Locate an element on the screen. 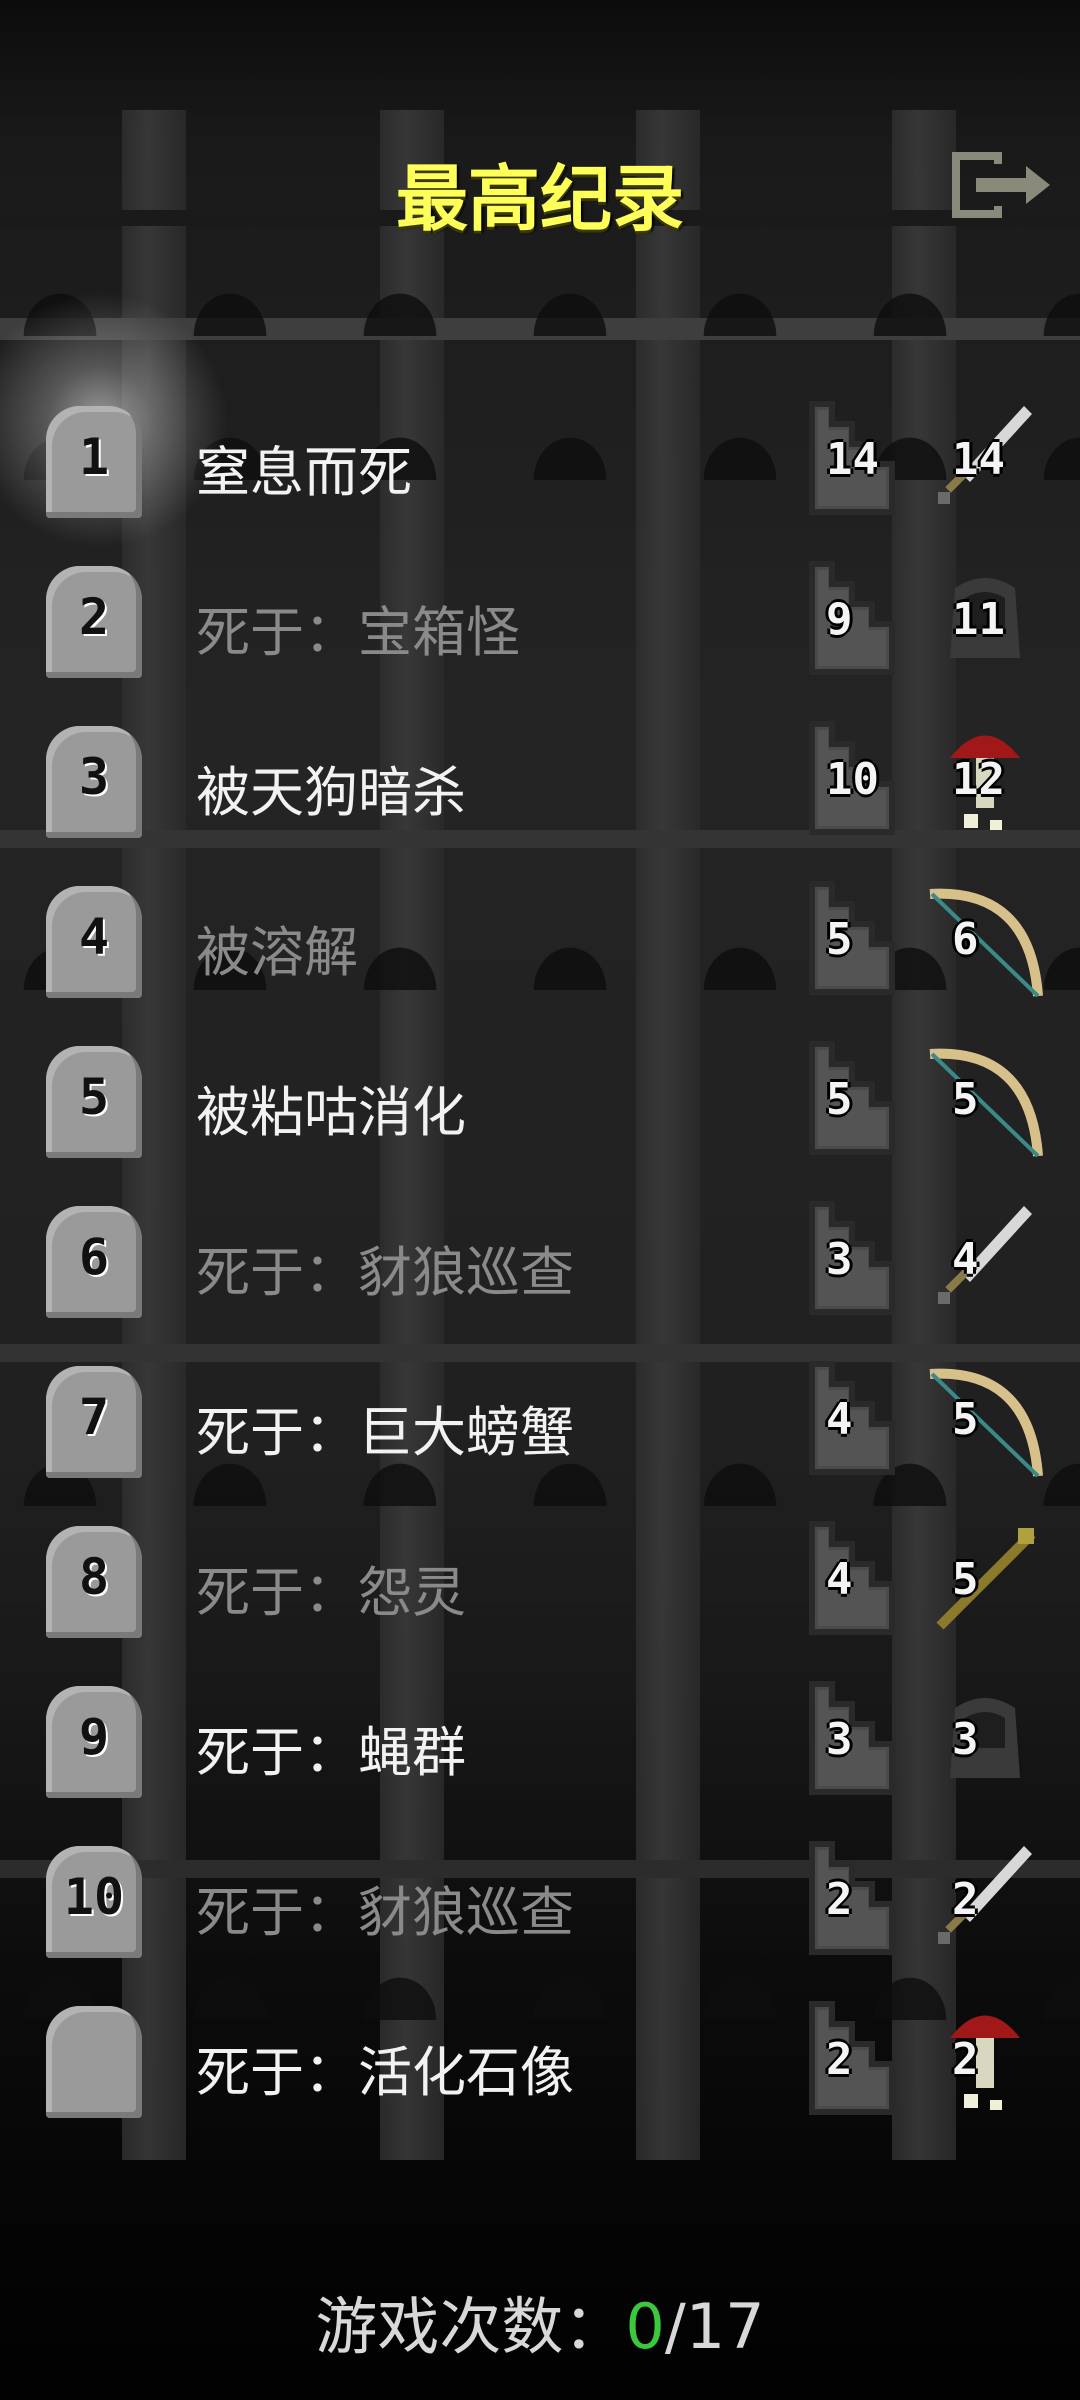 The image size is (1080, 2400). rank-number: 3 is located at coordinates (94, 777).